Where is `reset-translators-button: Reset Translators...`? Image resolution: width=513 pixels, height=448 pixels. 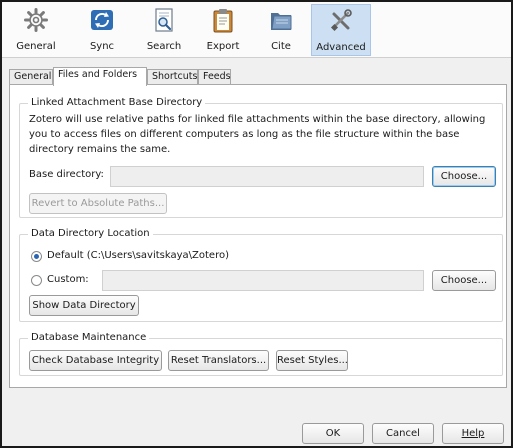 reset-translators-button: Reset Translators... is located at coordinates (218, 360).